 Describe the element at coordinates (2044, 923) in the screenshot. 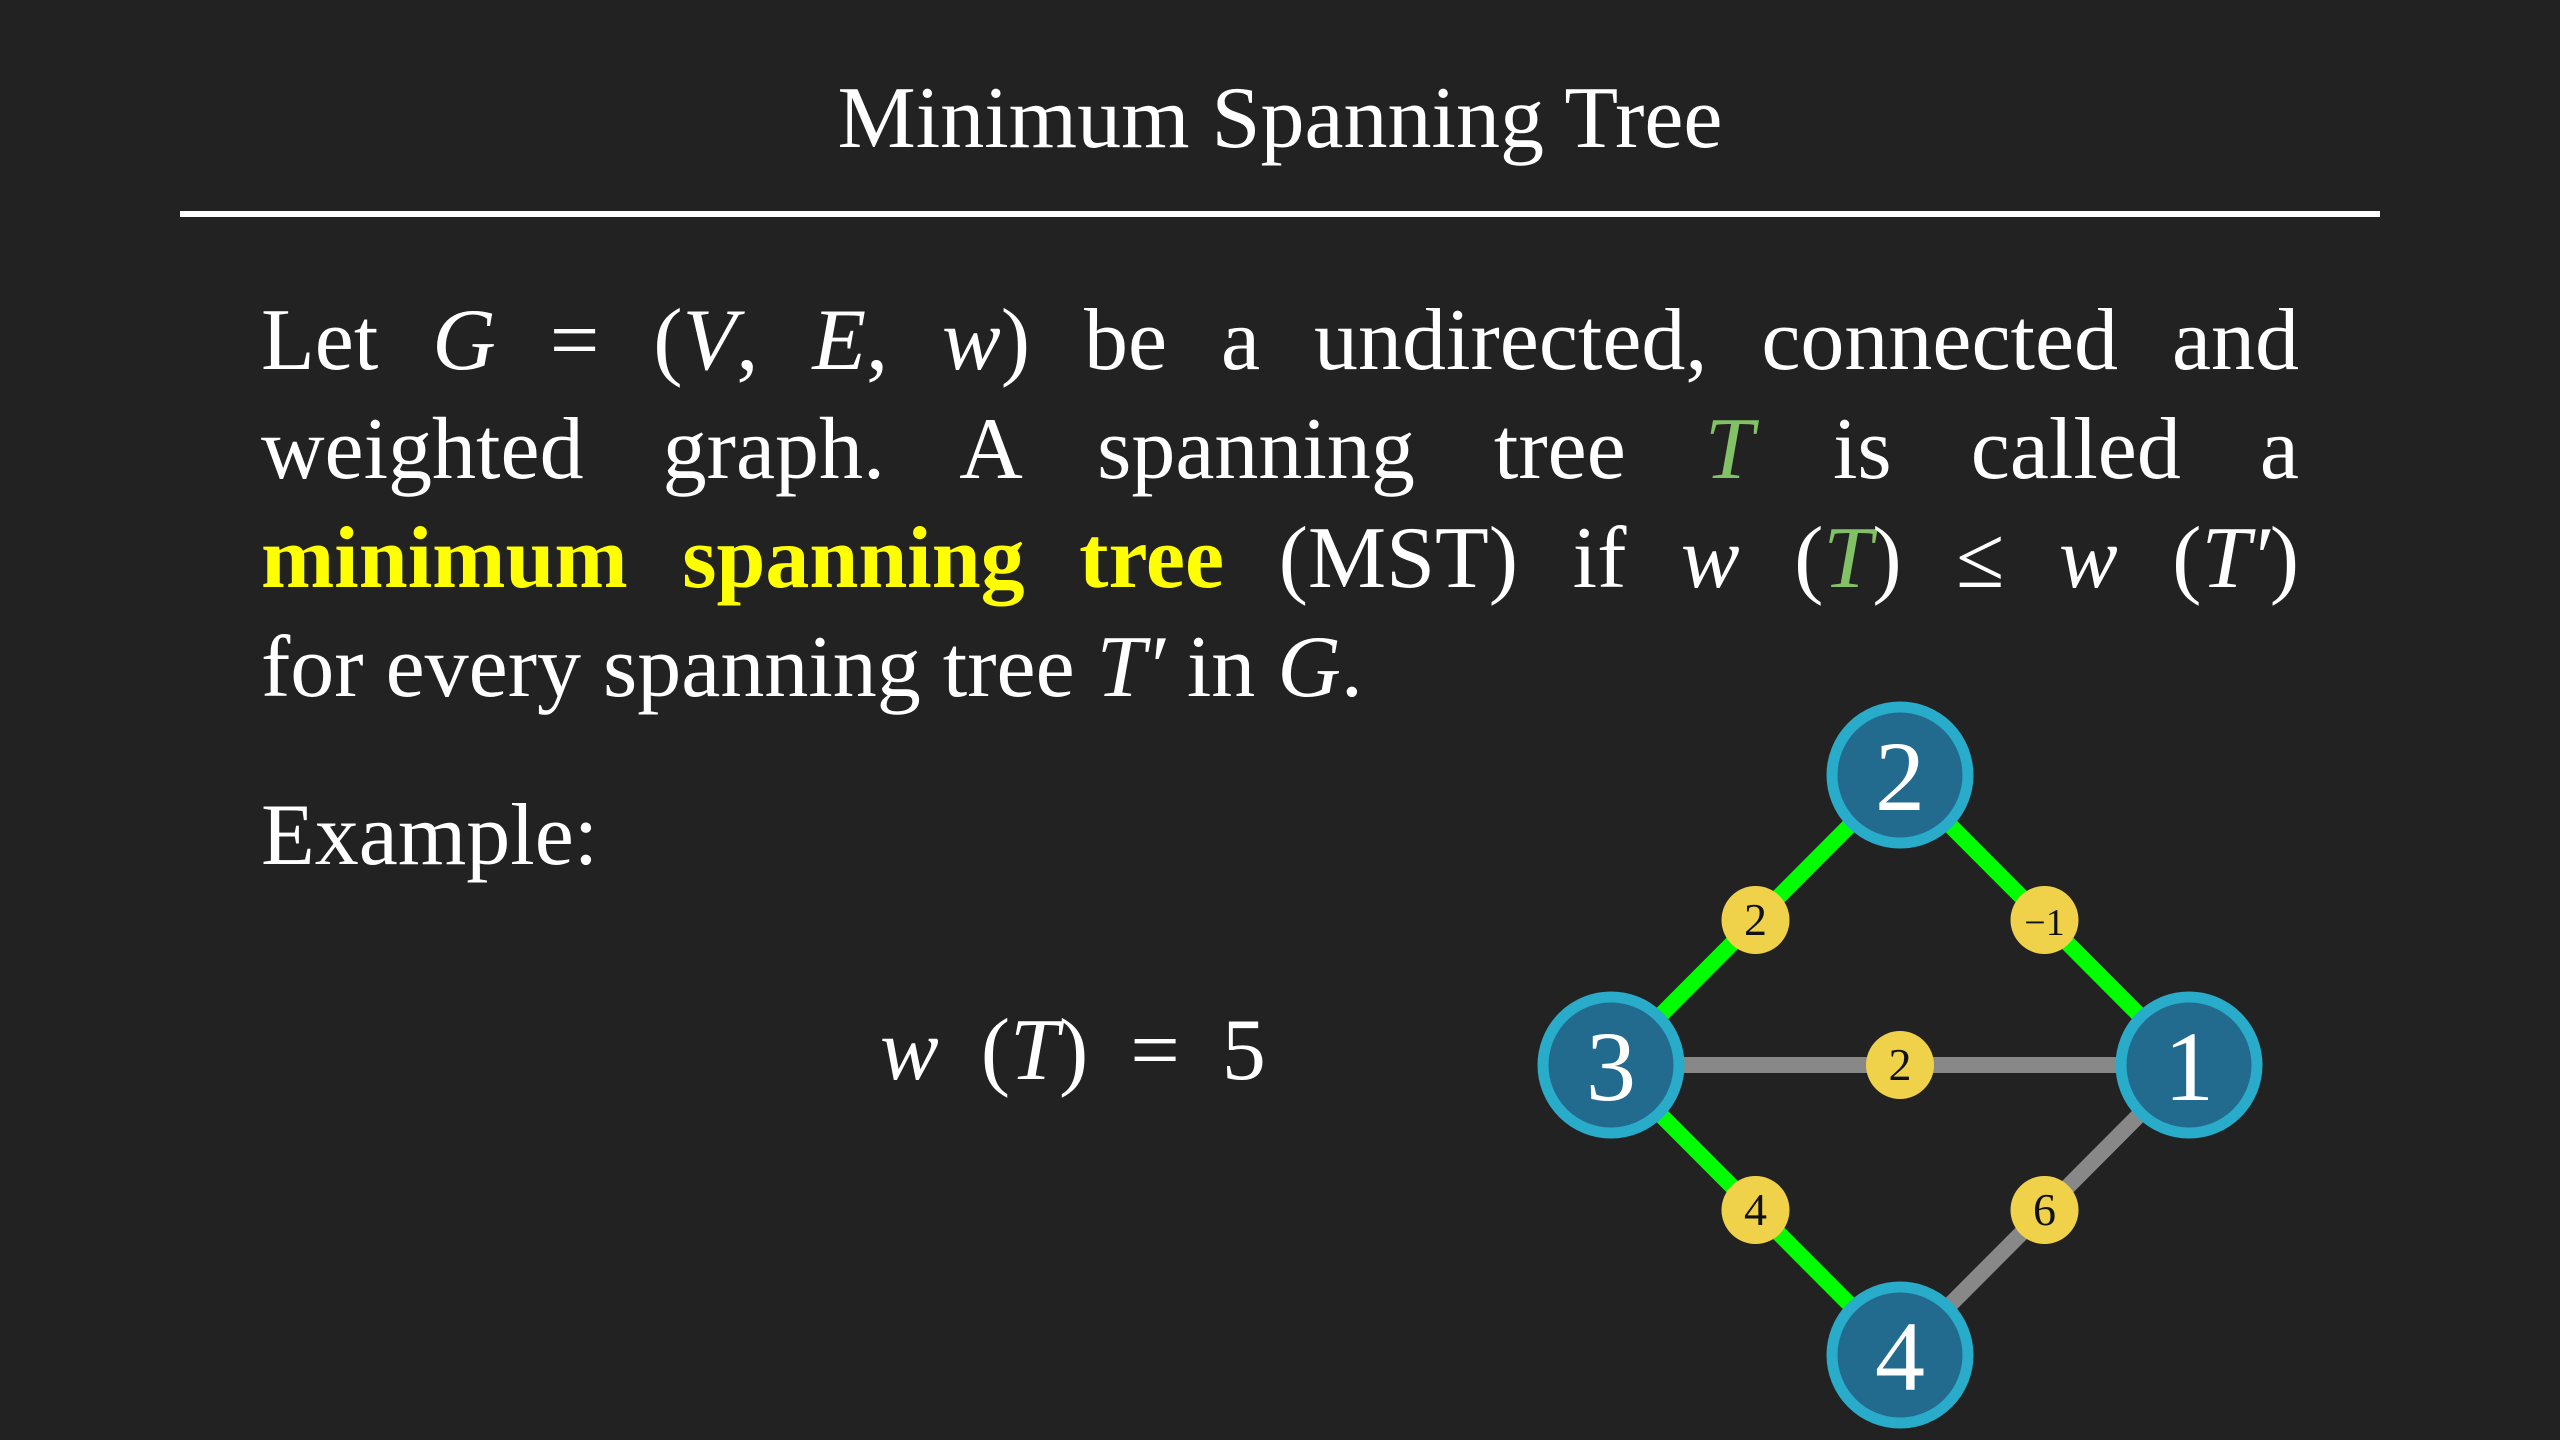

I see `edge-weight-label: −1` at that location.